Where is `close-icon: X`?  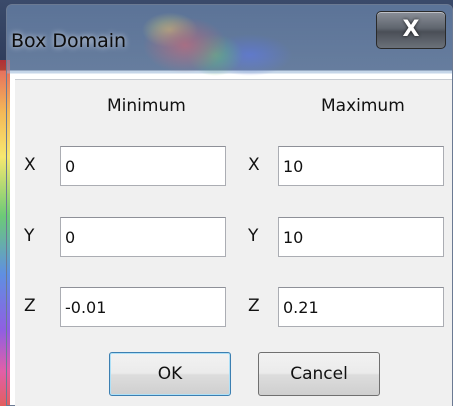
close-icon: X is located at coordinates (411, 29).